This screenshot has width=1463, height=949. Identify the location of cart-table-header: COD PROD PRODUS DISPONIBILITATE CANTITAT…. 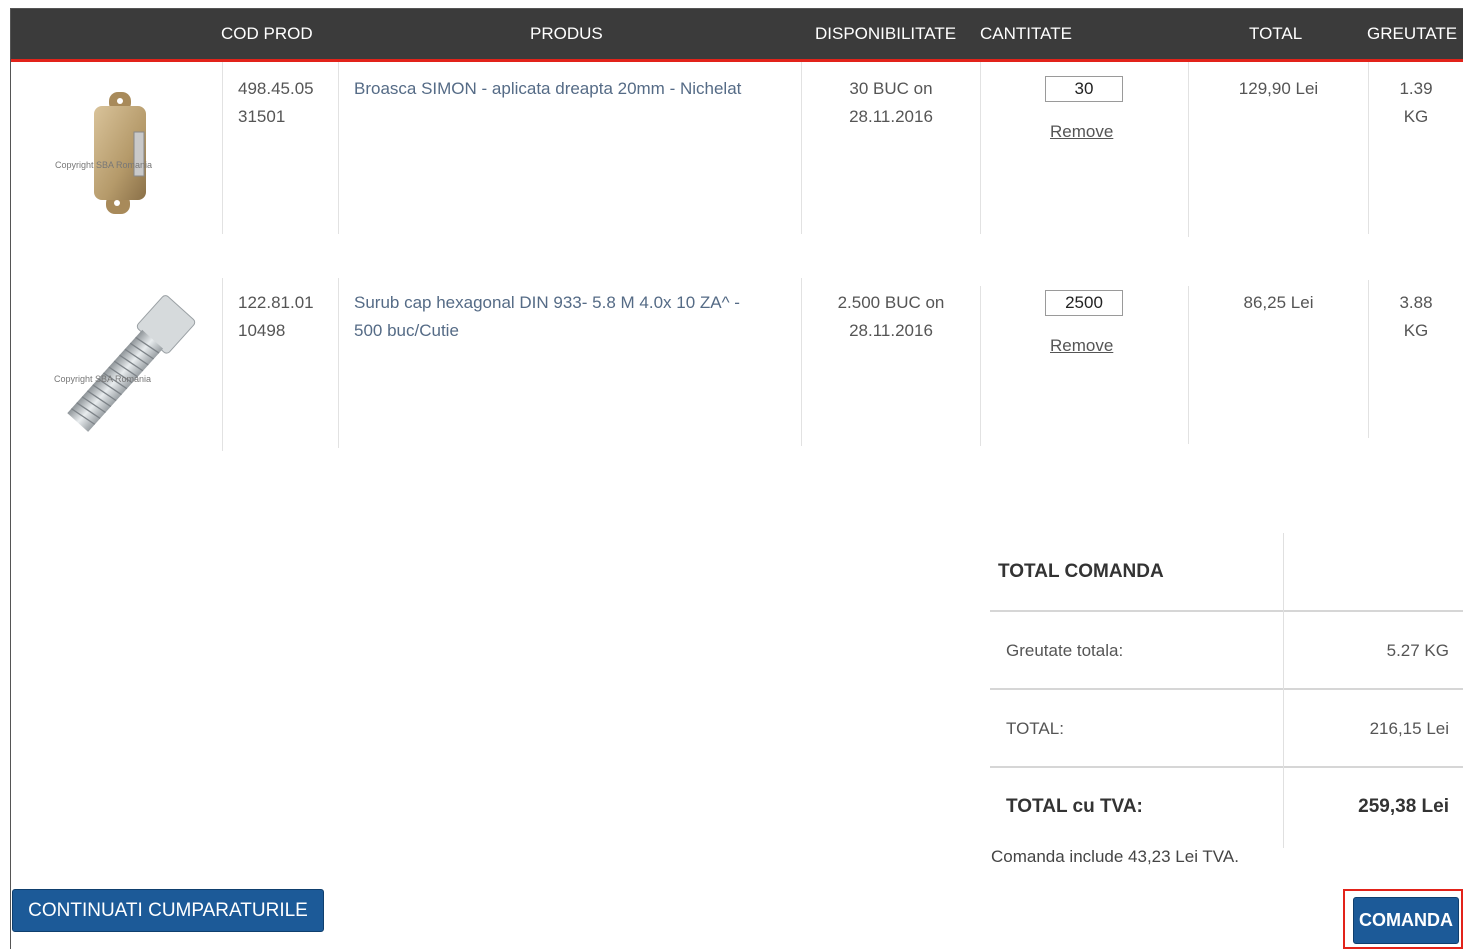
(737, 35).